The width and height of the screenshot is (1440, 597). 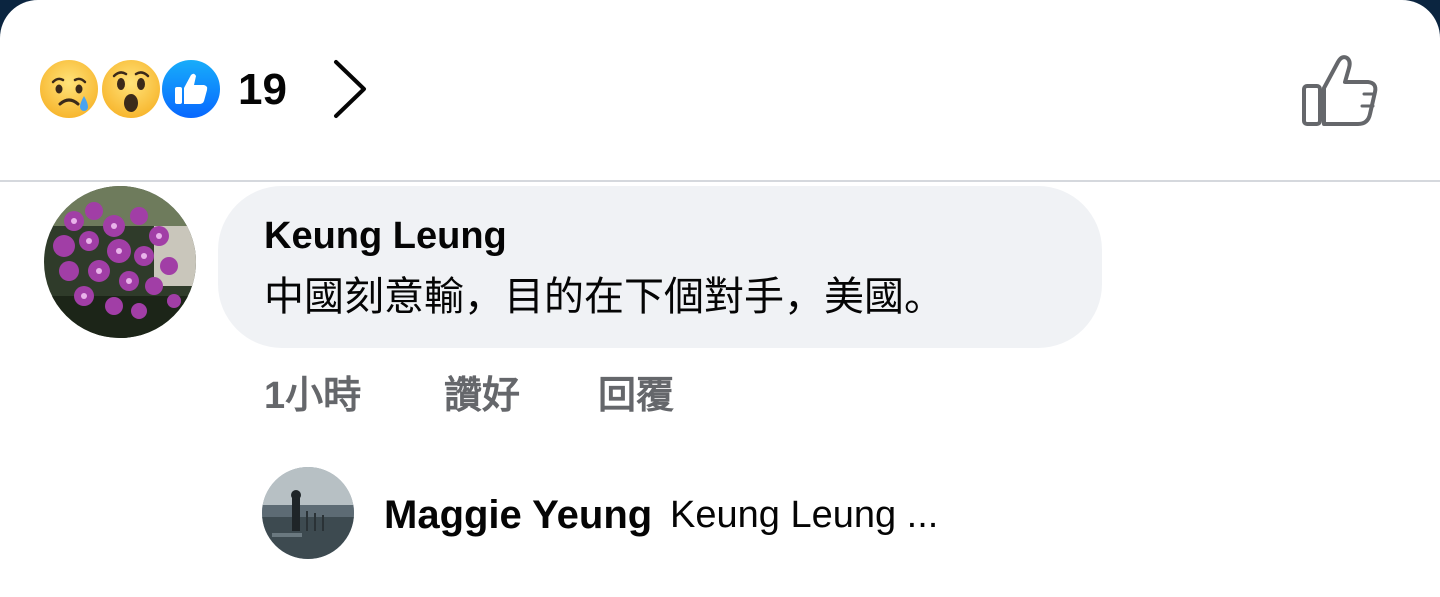 I want to click on like-button, so click(x=1341, y=91).